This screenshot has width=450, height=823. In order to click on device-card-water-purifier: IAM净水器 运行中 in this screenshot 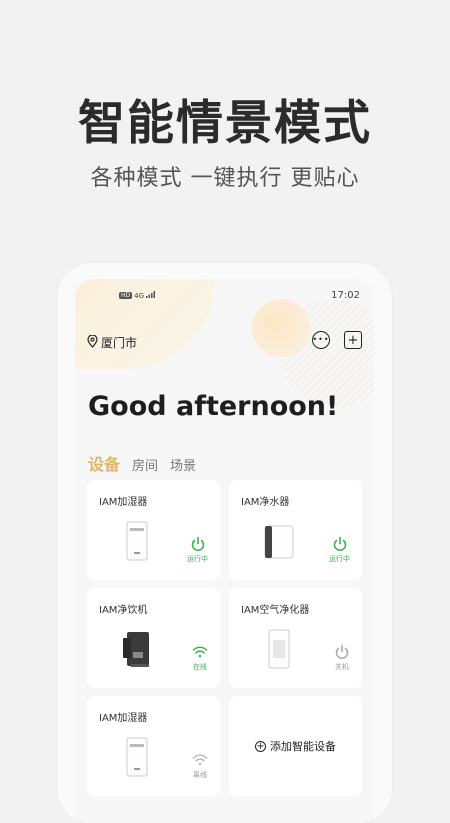, I will do `click(295, 530)`.